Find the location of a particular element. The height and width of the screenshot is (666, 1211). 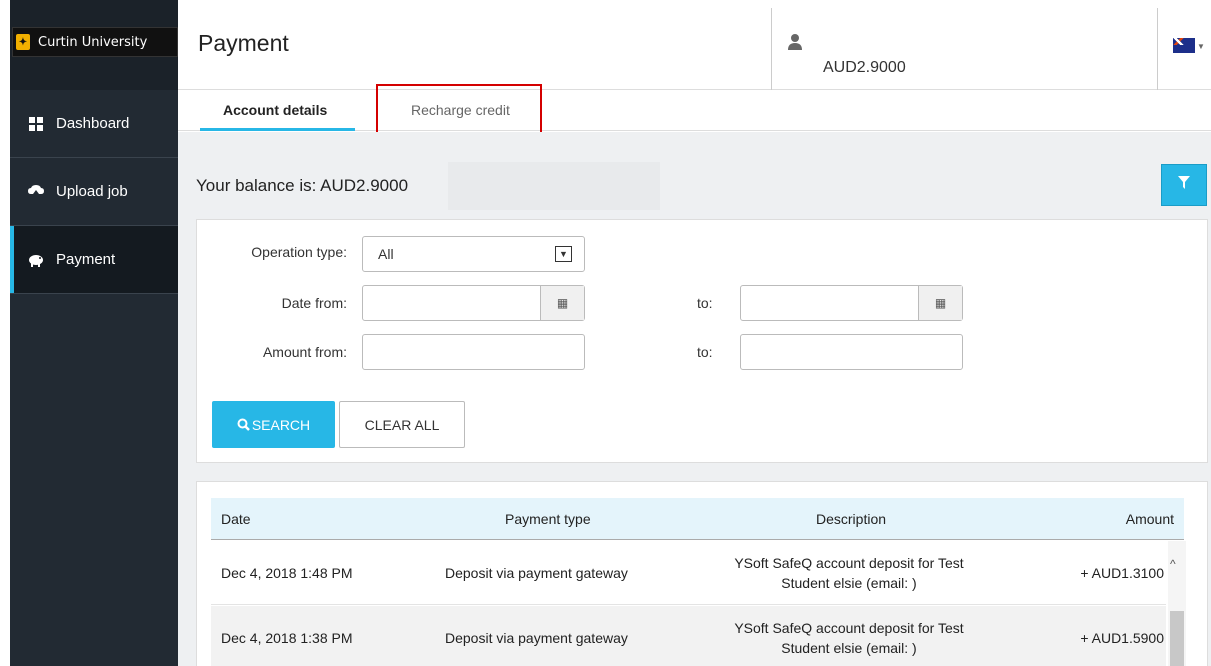

active-tab-indicator is located at coordinates (277, 129).